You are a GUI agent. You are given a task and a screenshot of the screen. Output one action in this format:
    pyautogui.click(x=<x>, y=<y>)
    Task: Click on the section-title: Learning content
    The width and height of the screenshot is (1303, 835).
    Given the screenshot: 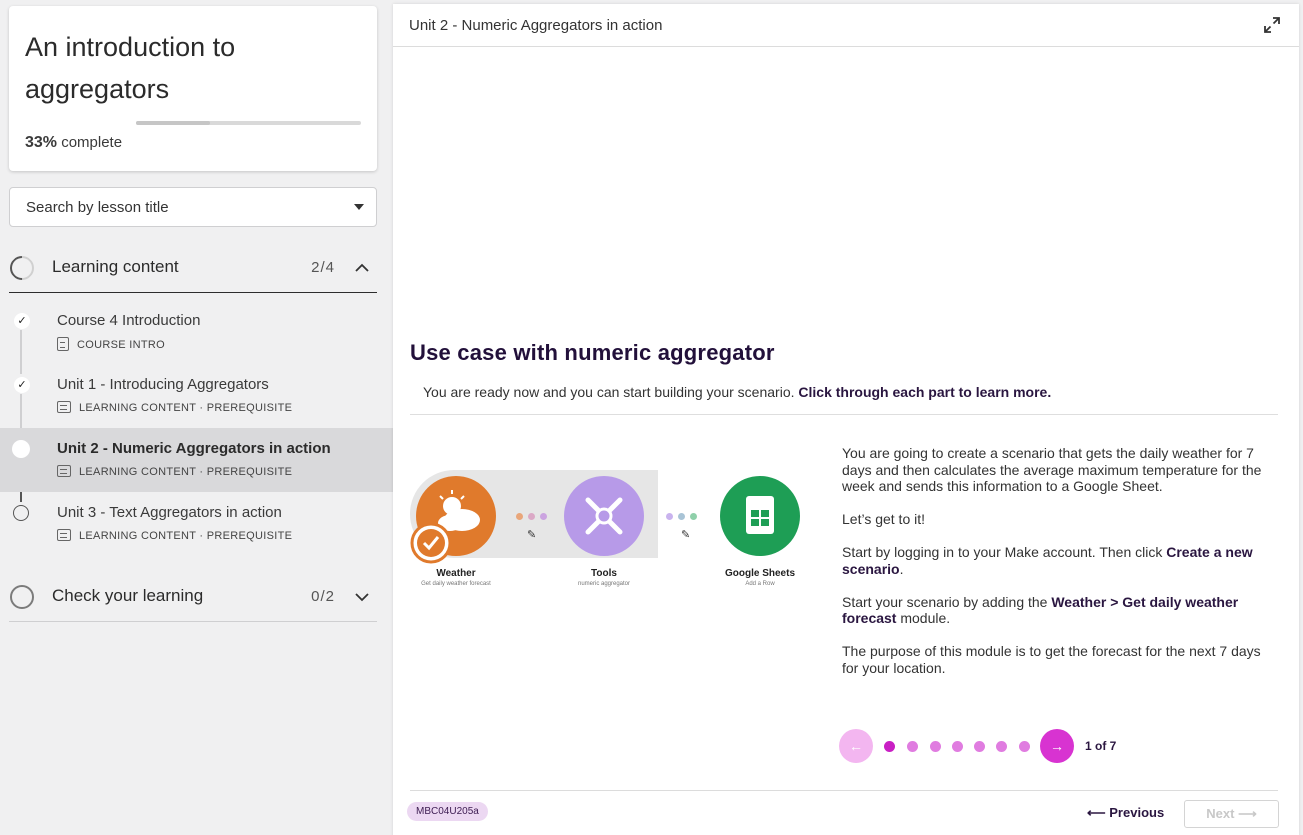 What is the action you would take?
    pyautogui.click(x=115, y=266)
    